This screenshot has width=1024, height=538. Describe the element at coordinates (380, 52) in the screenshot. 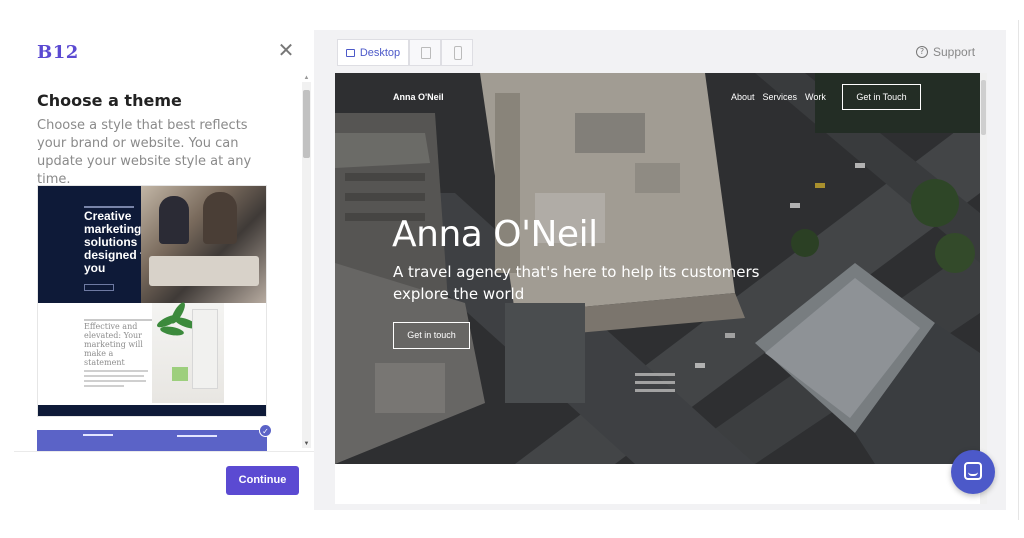

I see `tab-desktop-label: Desktop` at that location.